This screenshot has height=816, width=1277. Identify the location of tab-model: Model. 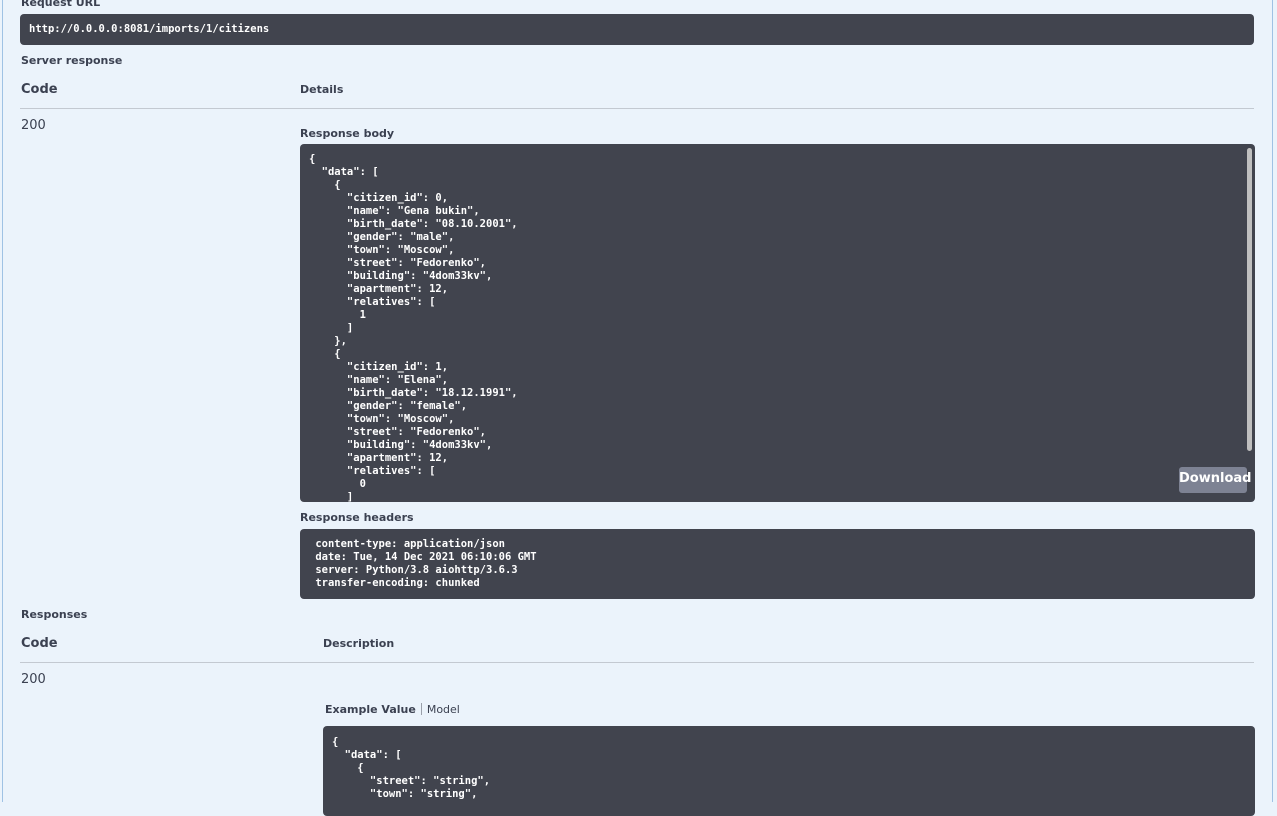
(443, 709).